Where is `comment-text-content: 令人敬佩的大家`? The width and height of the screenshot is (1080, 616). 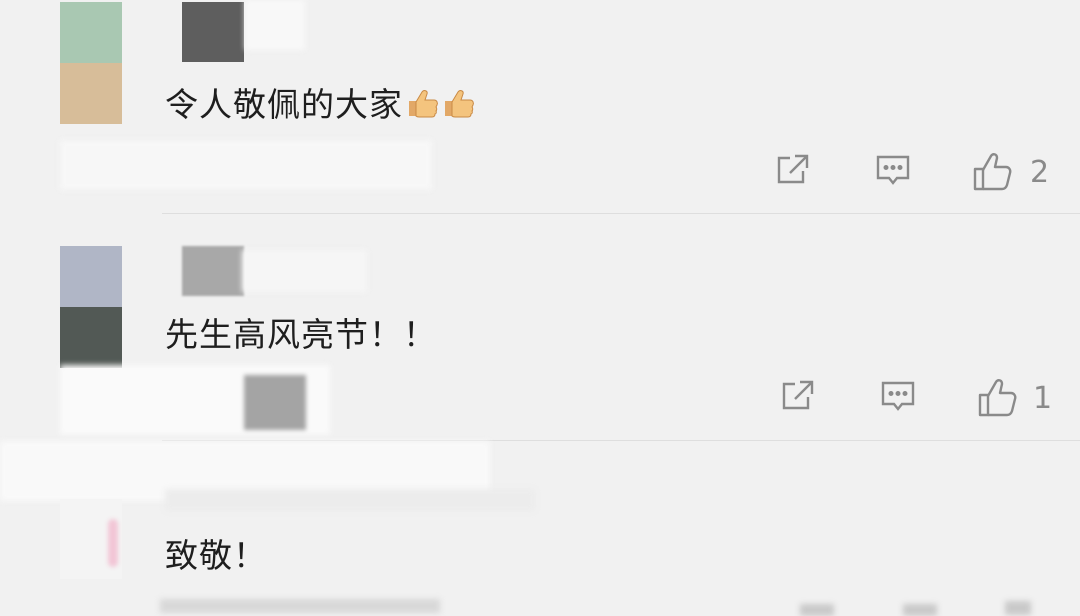
comment-text-content: 令人敬佩的大家 is located at coordinates (284, 104).